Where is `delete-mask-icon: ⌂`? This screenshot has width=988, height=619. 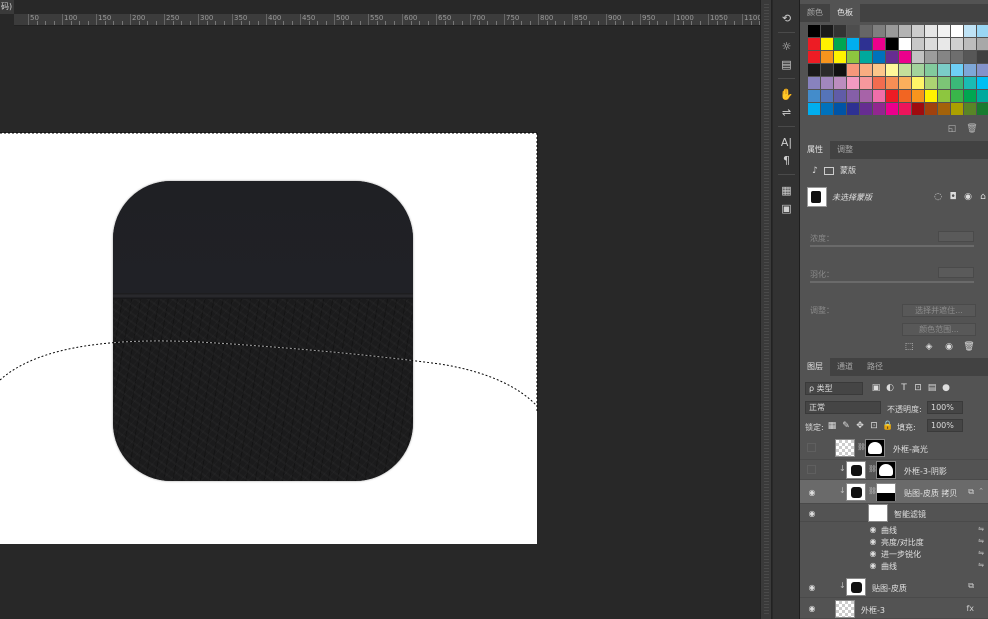
delete-mask-icon: ⌂ is located at coordinates (983, 197).